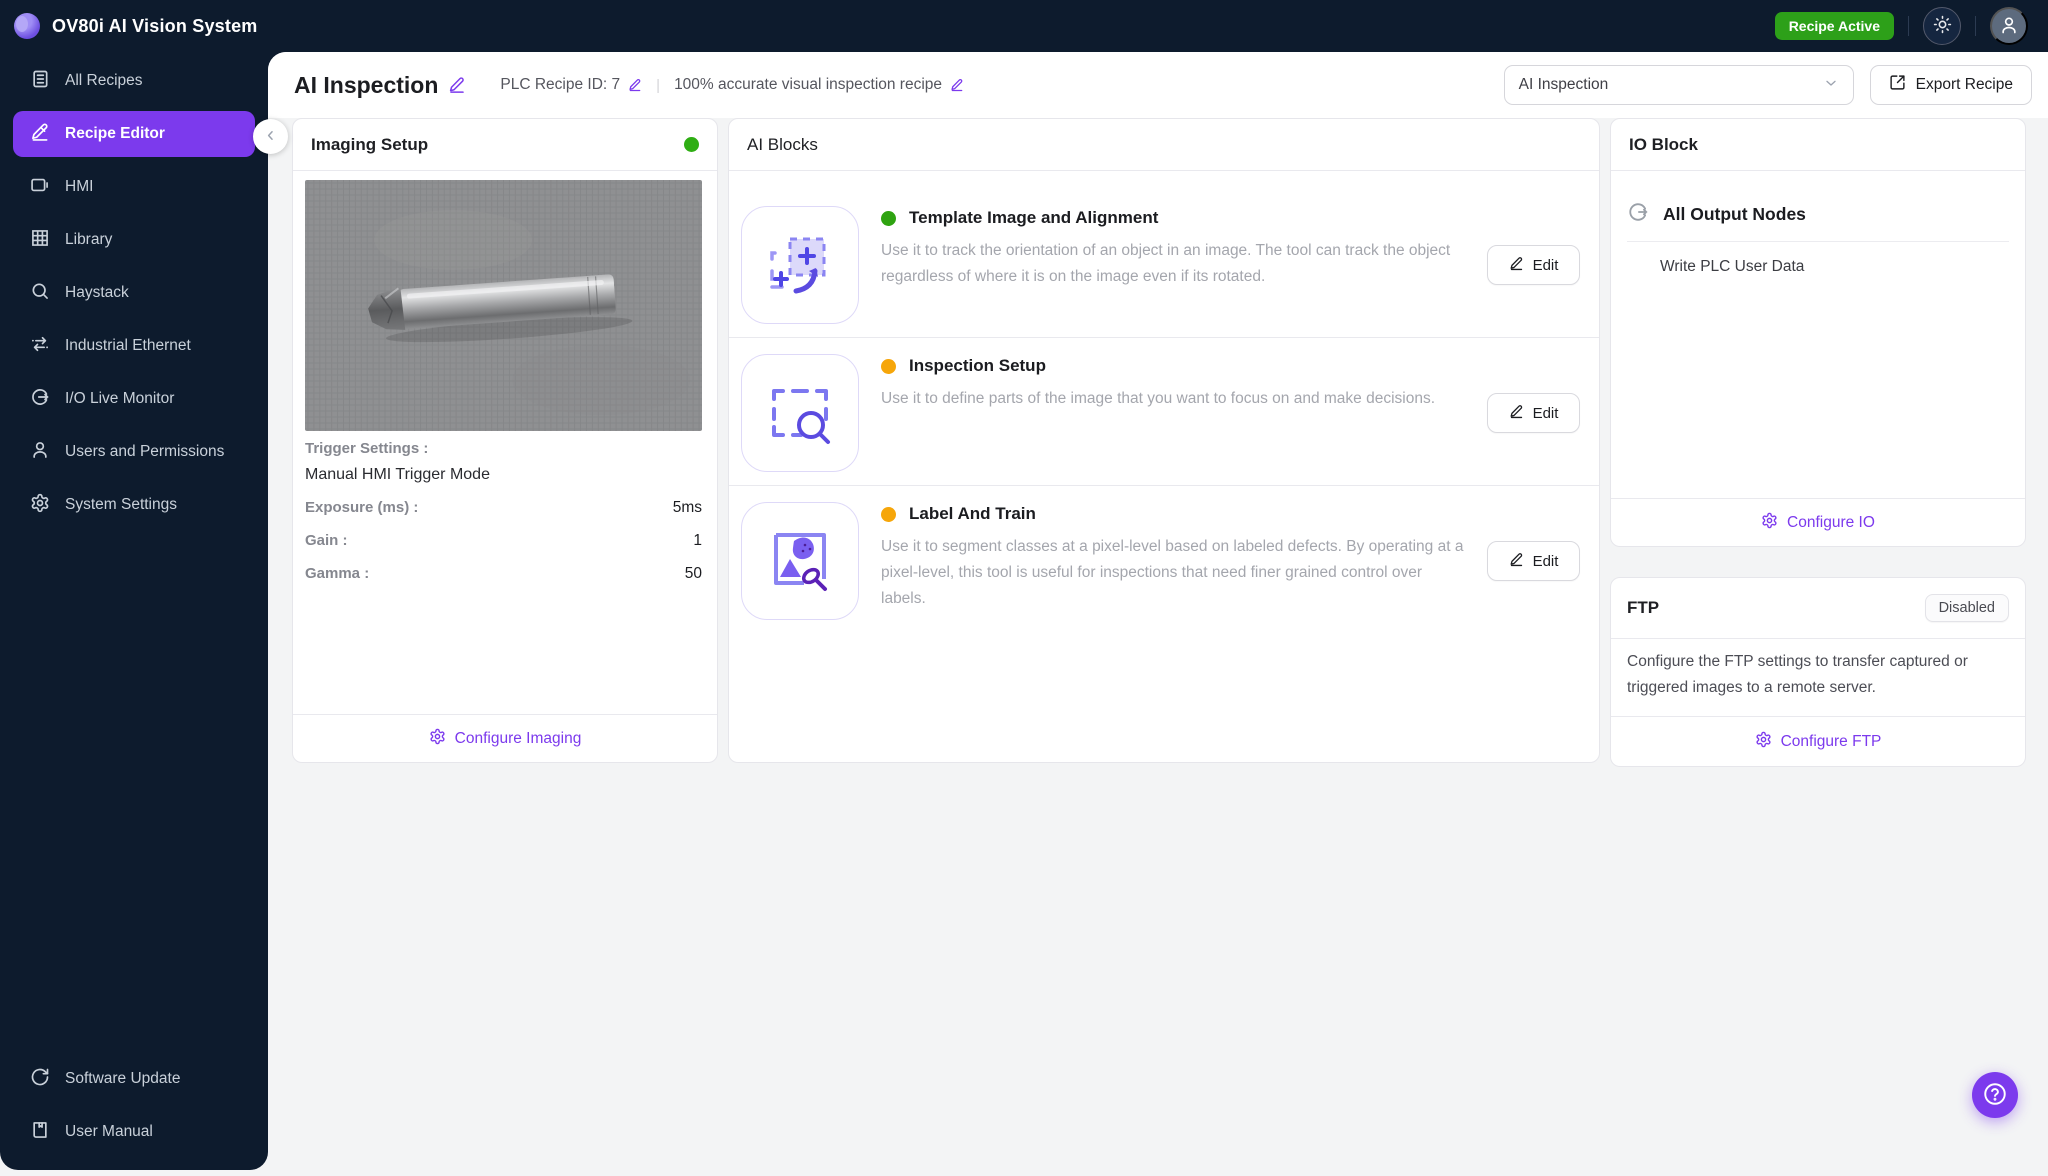  I want to click on recipe-select-value: AI Inspection, so click(1563, 84).